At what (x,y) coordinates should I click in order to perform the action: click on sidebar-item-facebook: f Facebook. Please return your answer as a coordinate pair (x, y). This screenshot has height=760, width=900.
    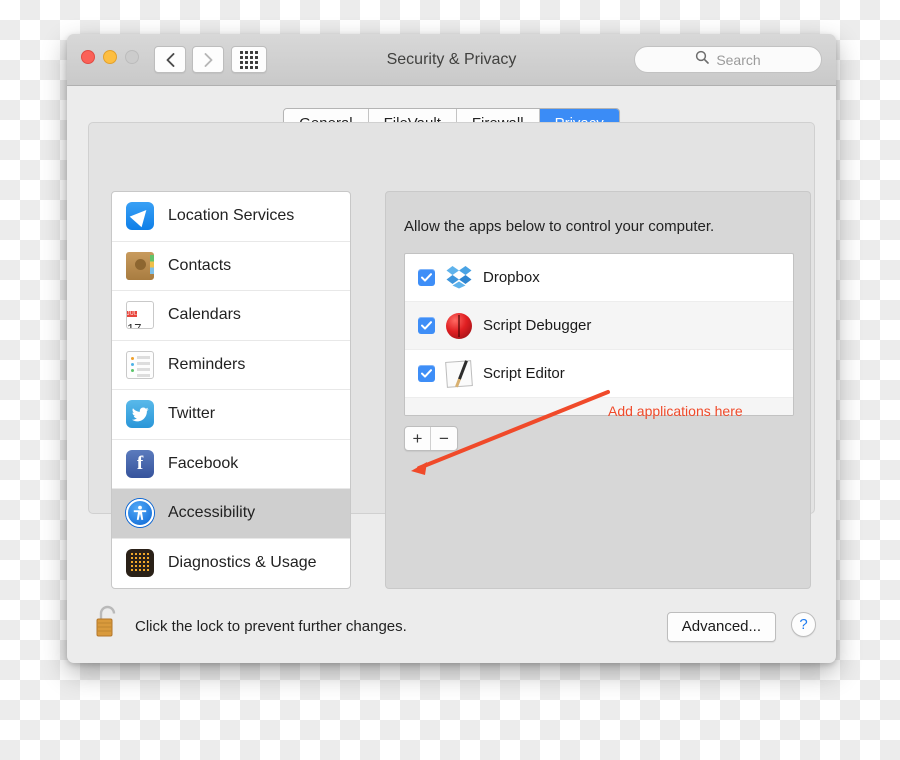
    Looking at the image, I should click on (231, 464).